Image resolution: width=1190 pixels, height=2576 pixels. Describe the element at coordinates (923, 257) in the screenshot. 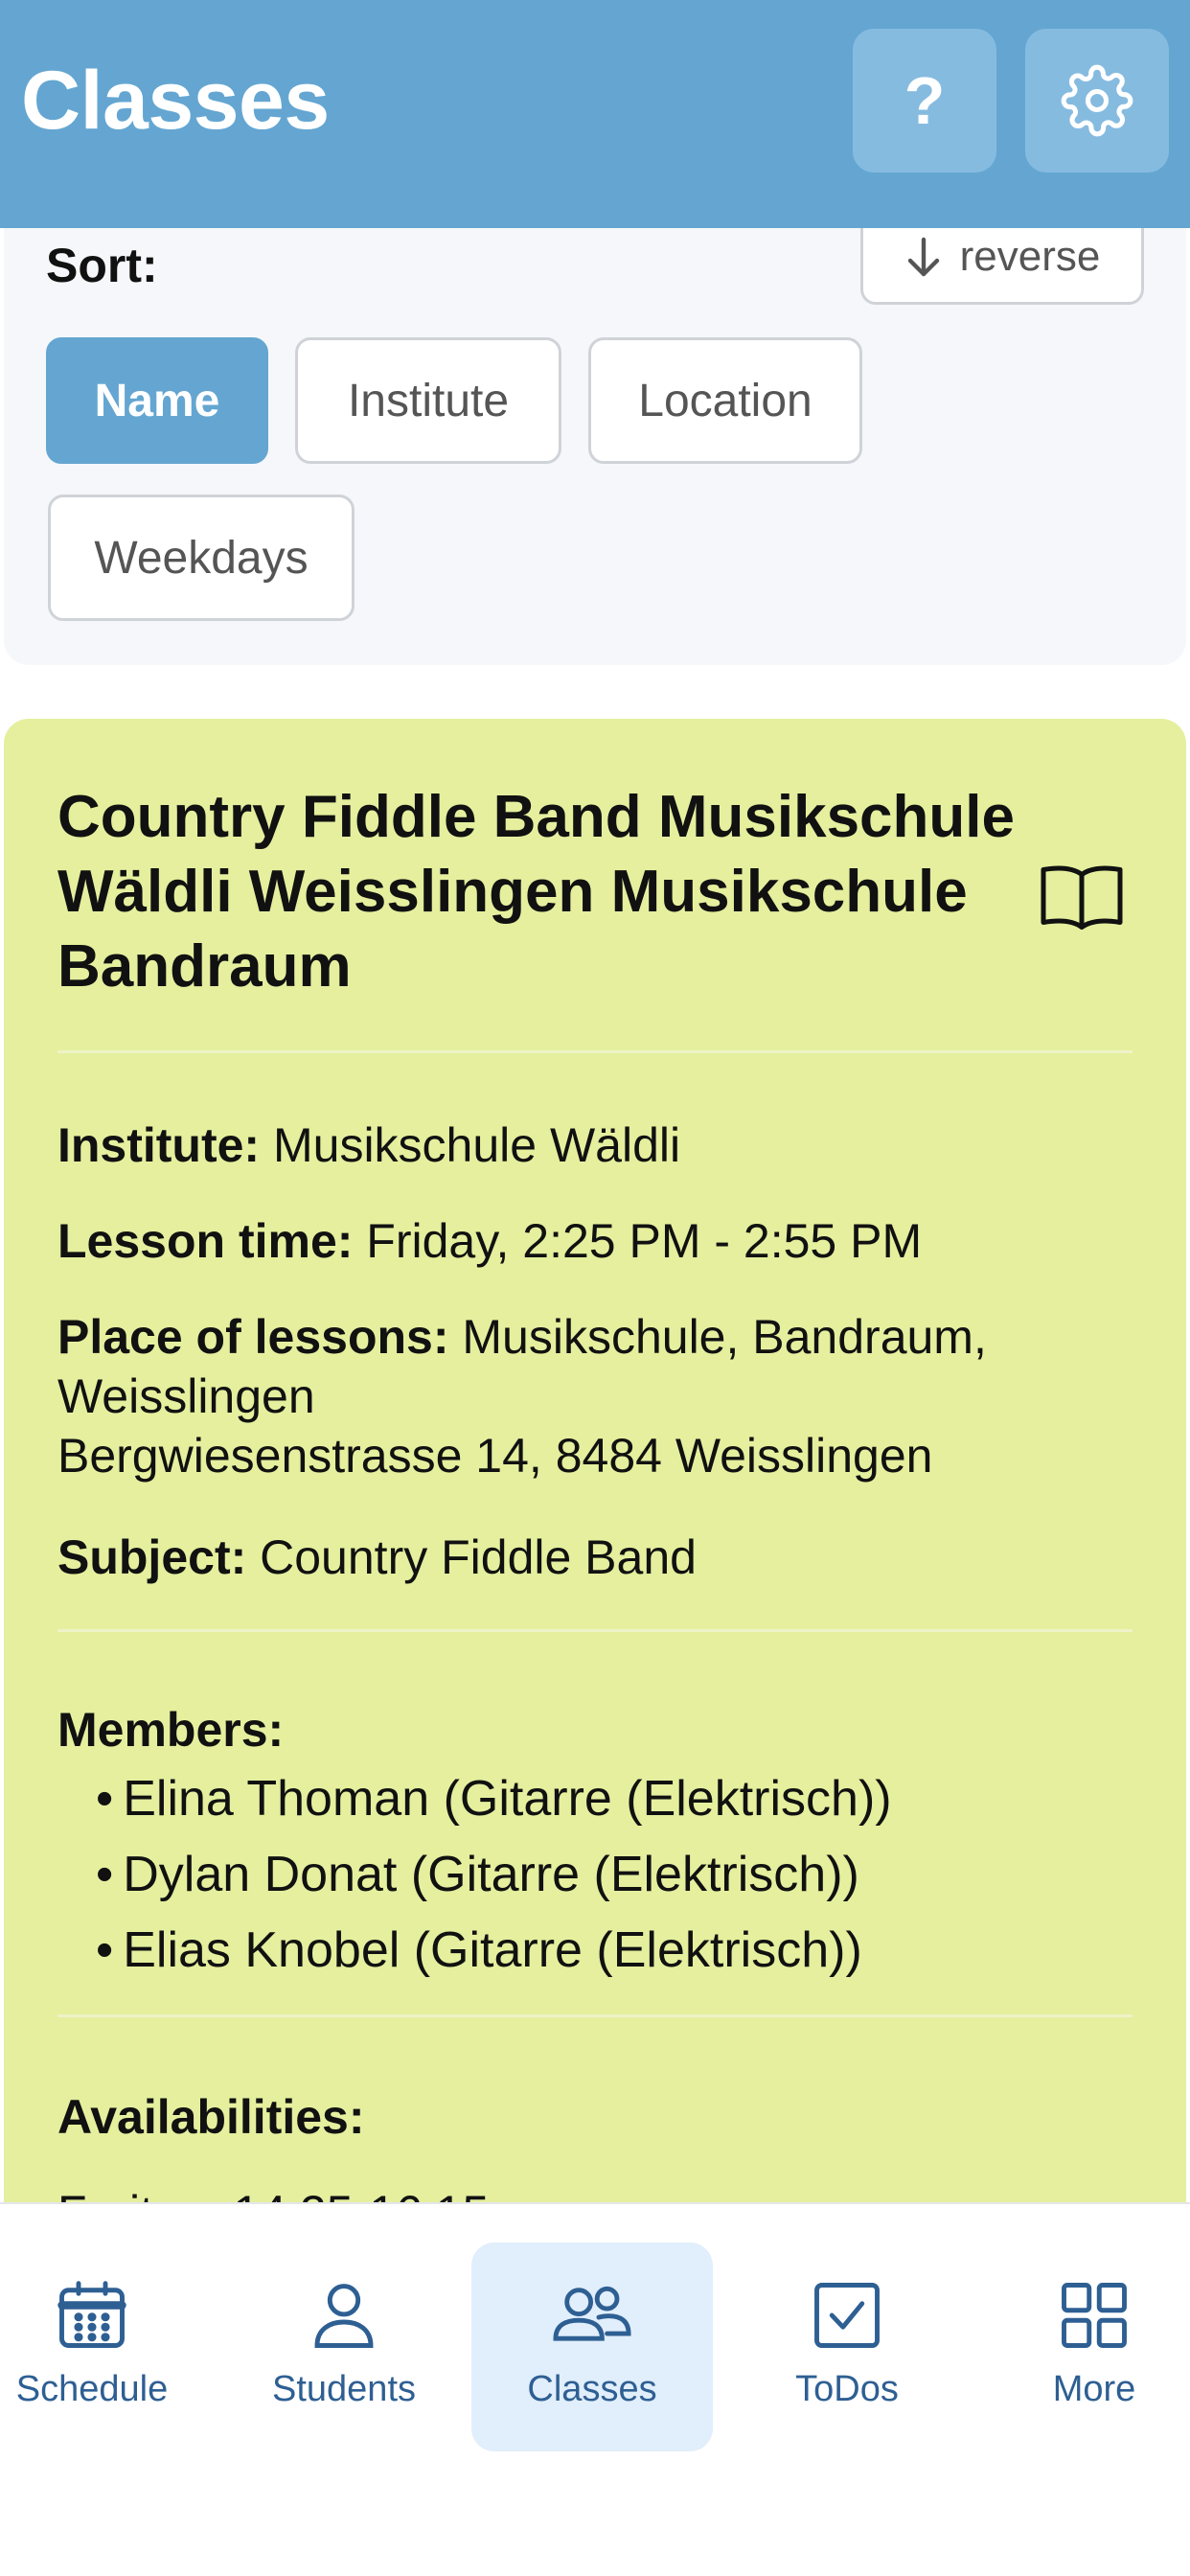

I see `arrow-down-icon` at that location.